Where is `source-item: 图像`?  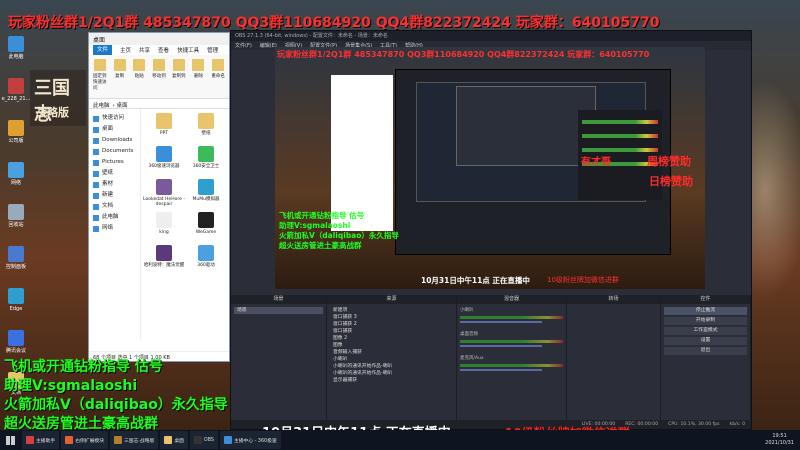 source-item: 图像 is located at coordinates (391, 345).